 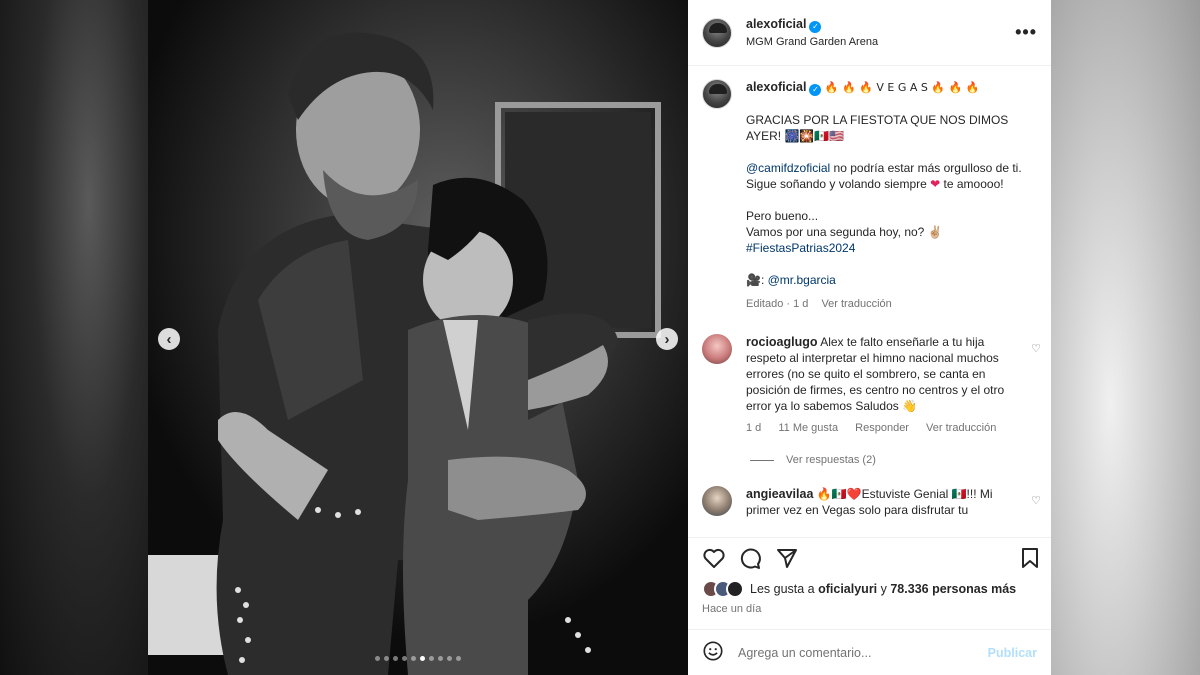 What do you see at coordinates (869, 33) in the screenshot?
I see `post-header: alexoficial ✓ MGM Grand Garden Arena •••` at bounding box center [869, 33].